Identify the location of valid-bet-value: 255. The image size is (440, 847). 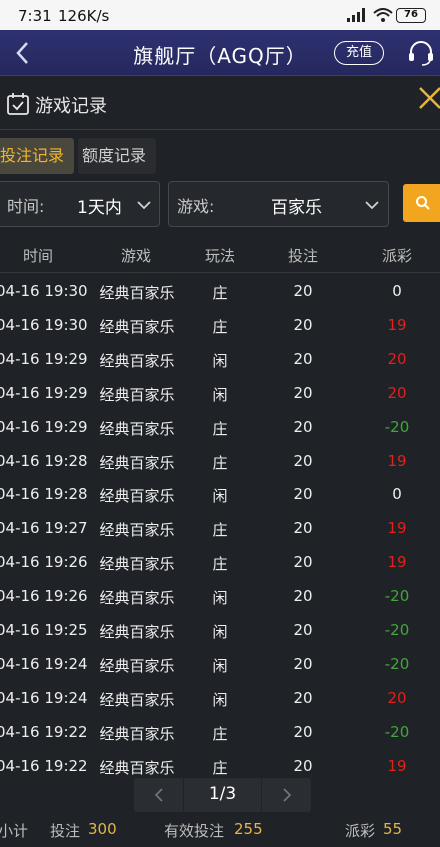
(248, 829).